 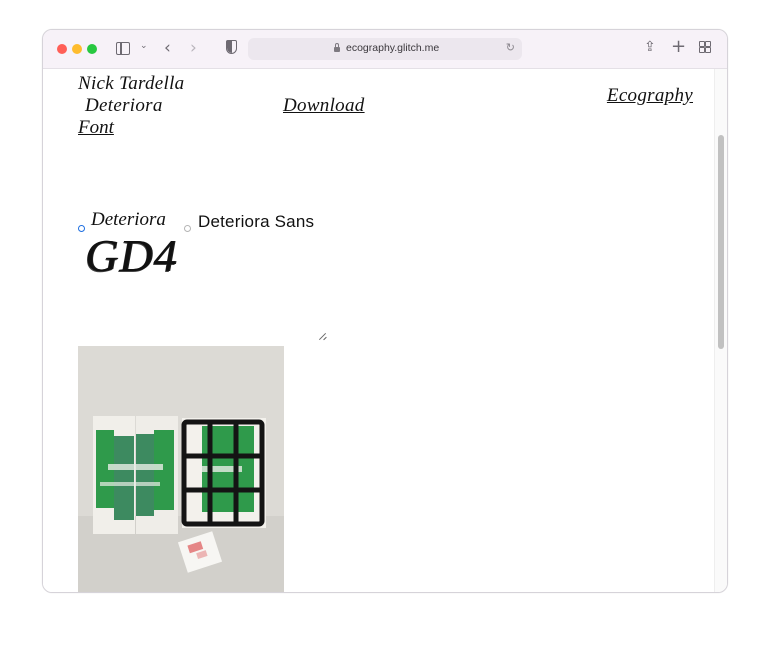 I want to click on artwork-photo, so click(x=181, y=469).